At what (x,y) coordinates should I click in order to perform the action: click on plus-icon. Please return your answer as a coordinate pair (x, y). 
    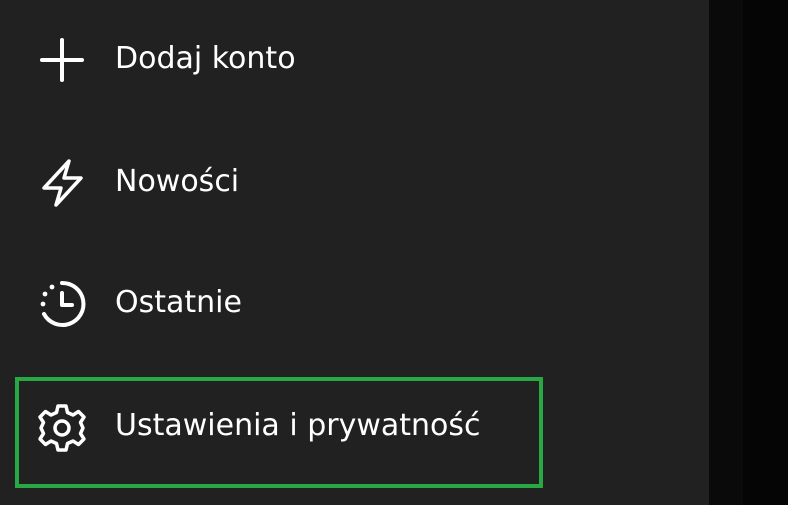
    Looking at the image, I should click on (62, 60).